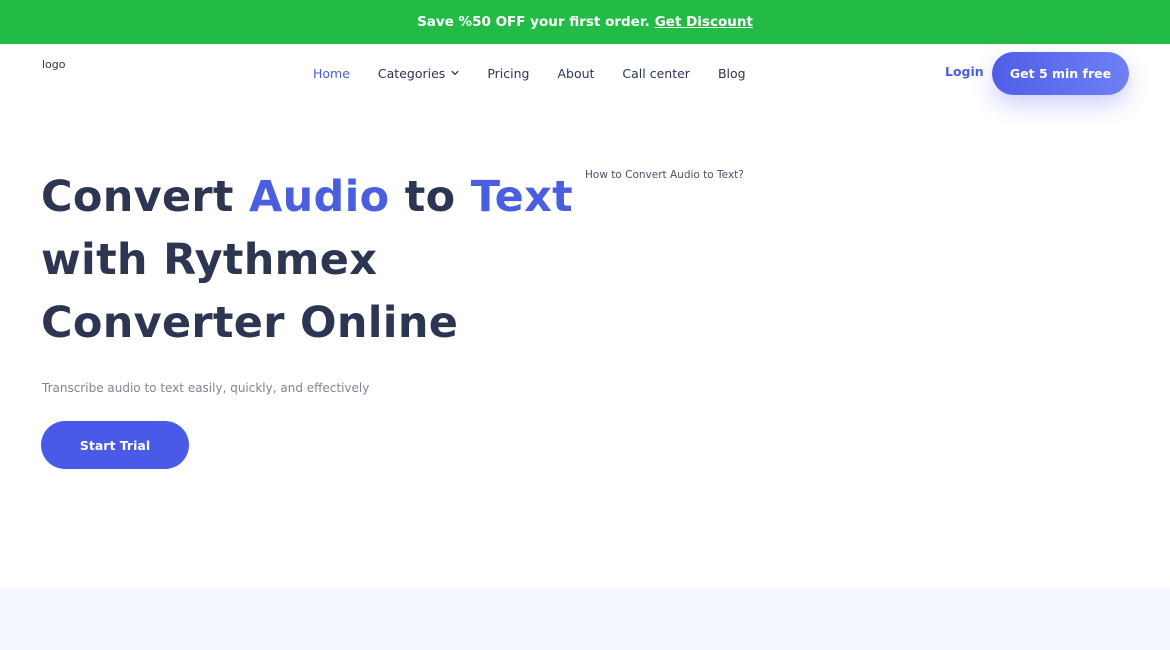 The width and height of the screenshot is (1170, 650). I want to click on login-link: Login, so click(964, 73).